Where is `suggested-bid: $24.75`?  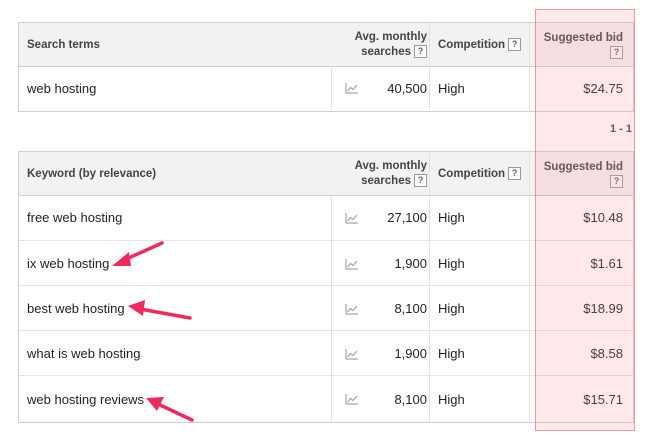 suggested-bid: $24.75 is located at coordinates (581, 88).